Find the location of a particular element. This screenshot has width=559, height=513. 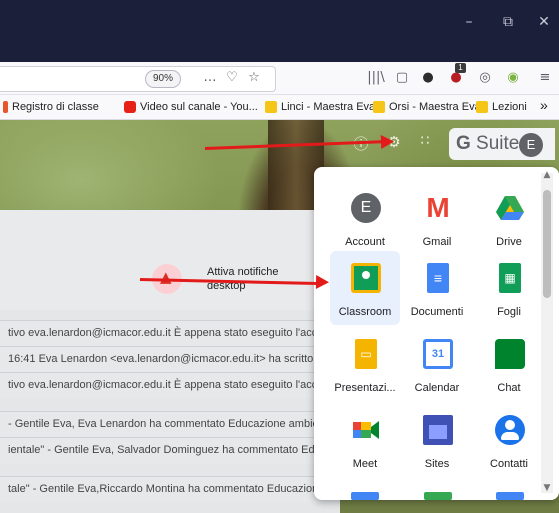

minimize-button: – is located at coordinates (469, 22).